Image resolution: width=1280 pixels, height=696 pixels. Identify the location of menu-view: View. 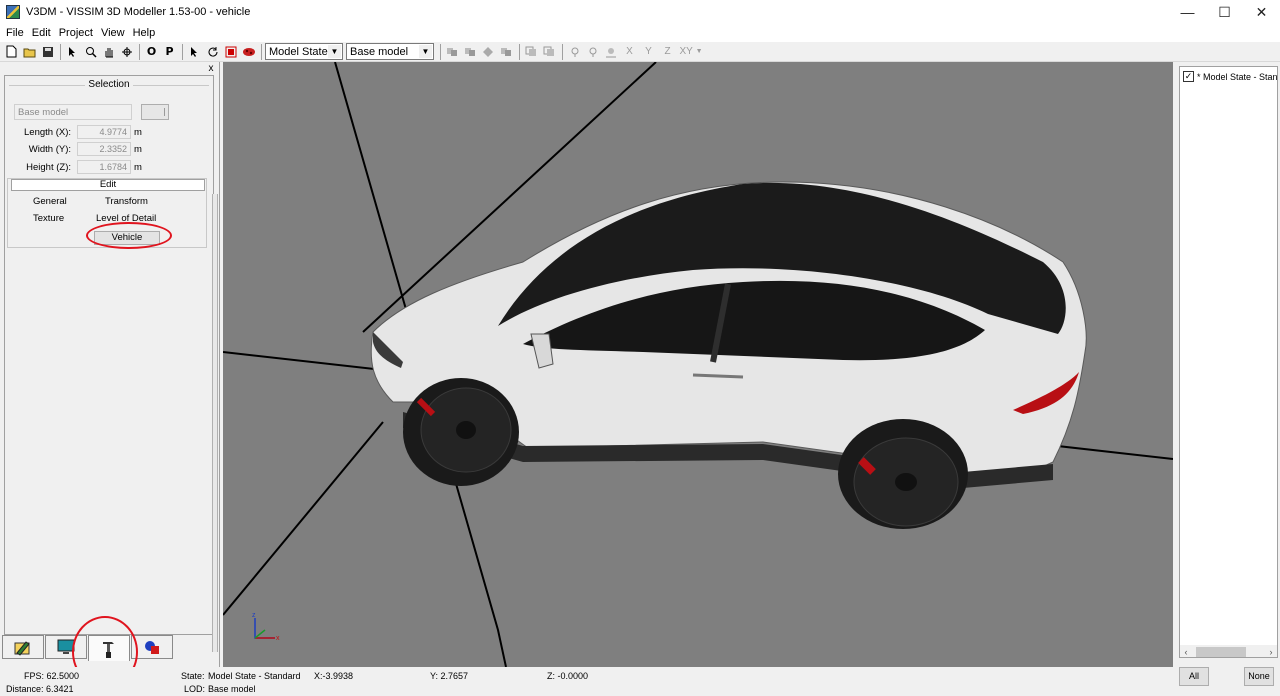
(113, 33).